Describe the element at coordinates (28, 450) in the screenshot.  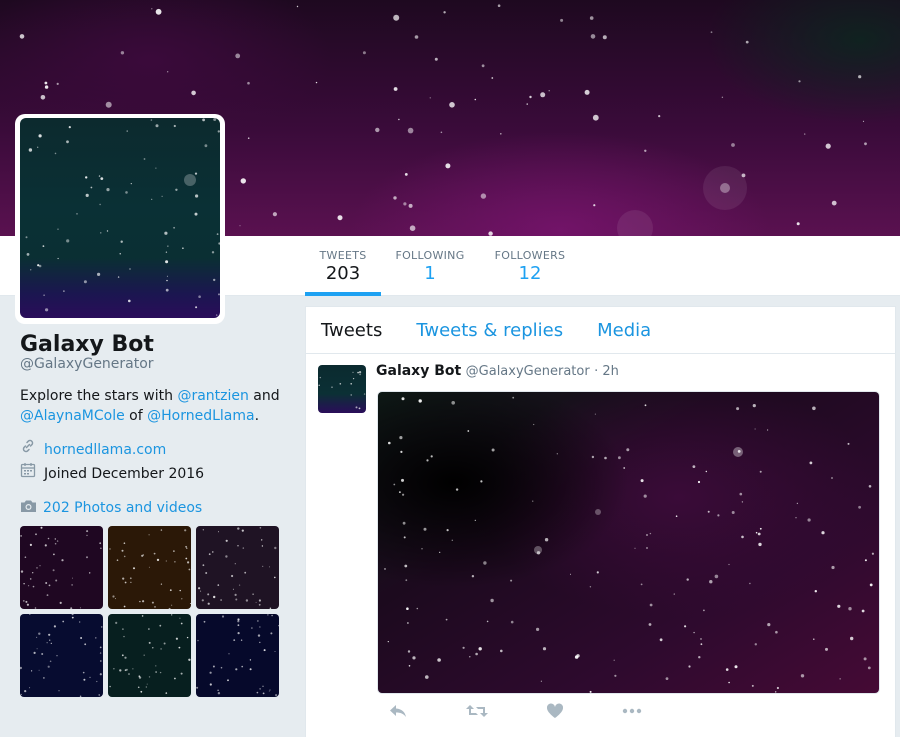
I see `link-icon` at that location.